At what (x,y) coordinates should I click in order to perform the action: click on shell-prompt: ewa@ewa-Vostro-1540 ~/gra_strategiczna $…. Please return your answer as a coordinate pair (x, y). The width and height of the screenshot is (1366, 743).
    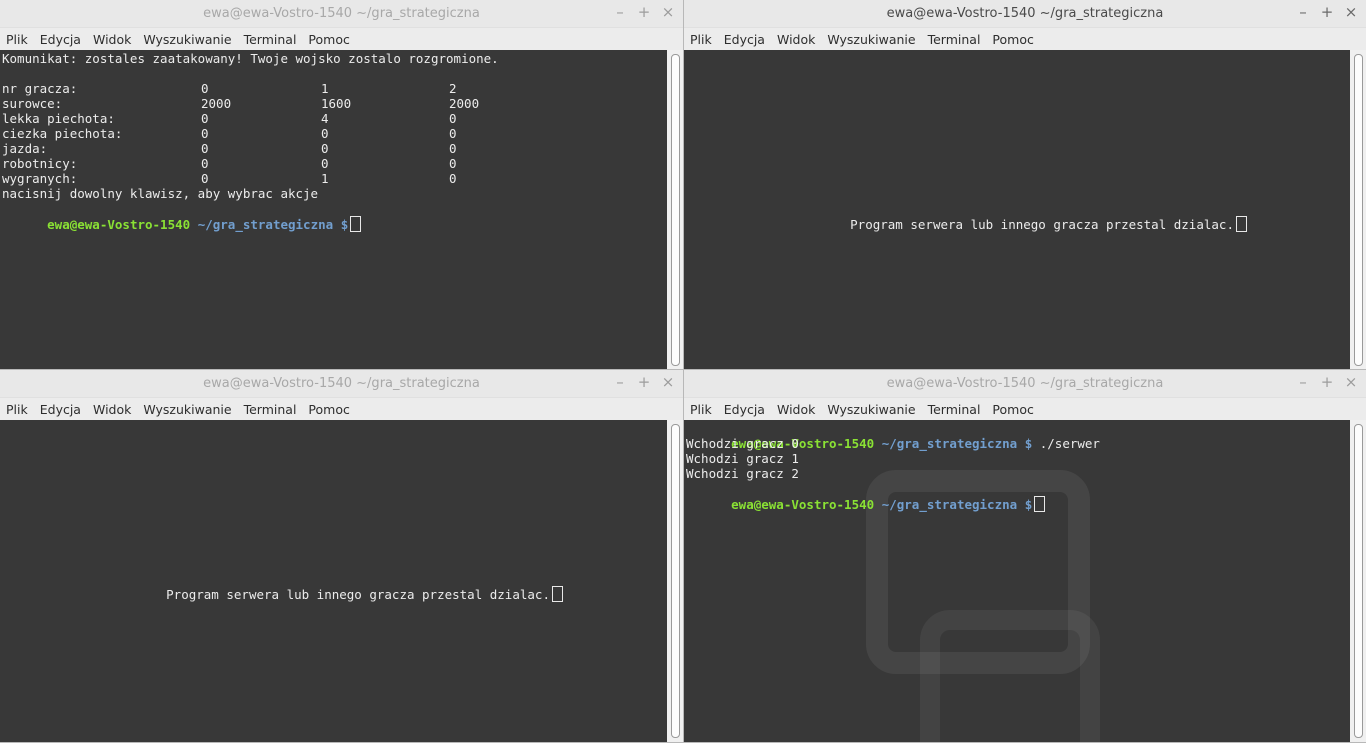
    Looking at the image, I should click on (915, 443).